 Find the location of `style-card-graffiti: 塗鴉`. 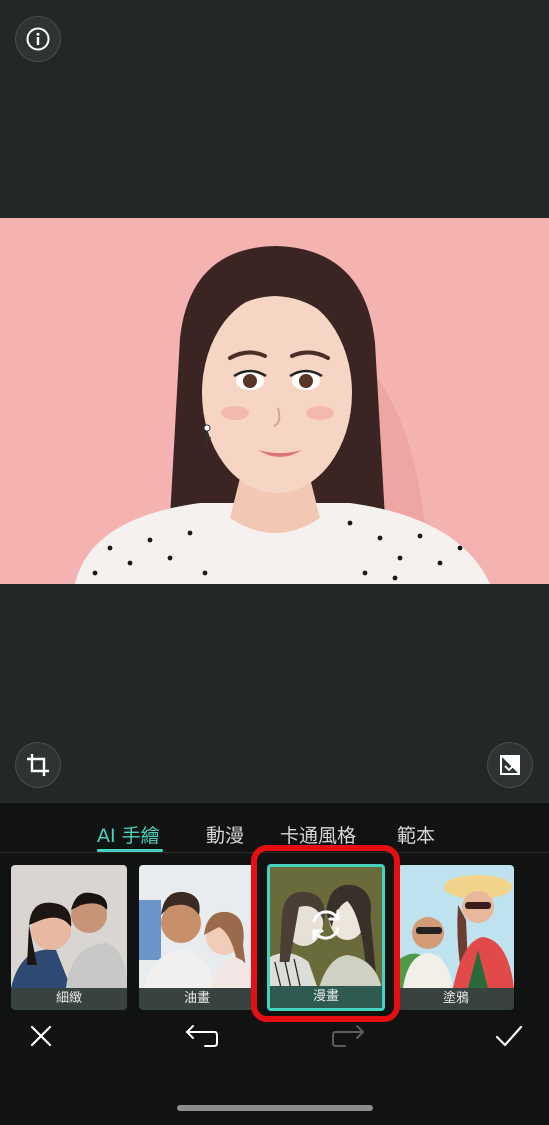

style-card-graffiti: 塗鴉 is located at coordinates (456, 937).